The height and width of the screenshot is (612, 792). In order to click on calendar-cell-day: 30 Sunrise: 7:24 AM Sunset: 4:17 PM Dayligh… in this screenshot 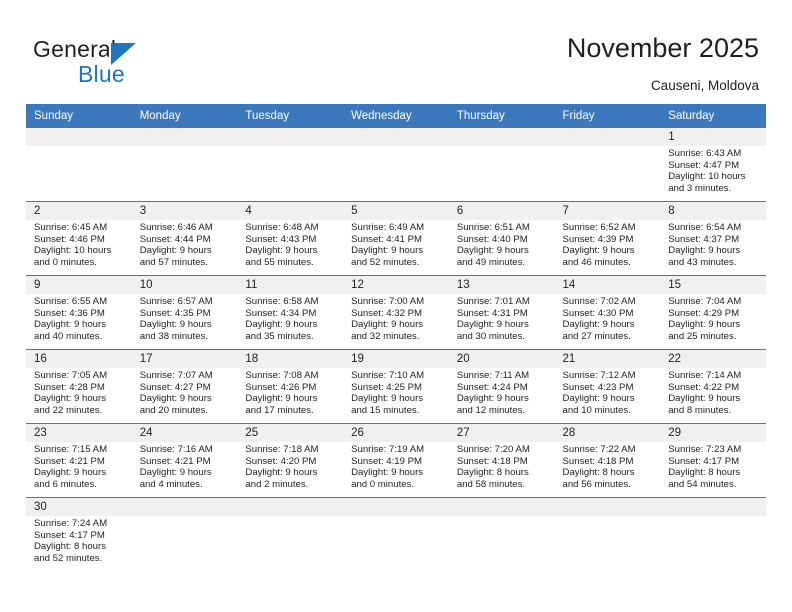, I will do `click(79, 534)`.